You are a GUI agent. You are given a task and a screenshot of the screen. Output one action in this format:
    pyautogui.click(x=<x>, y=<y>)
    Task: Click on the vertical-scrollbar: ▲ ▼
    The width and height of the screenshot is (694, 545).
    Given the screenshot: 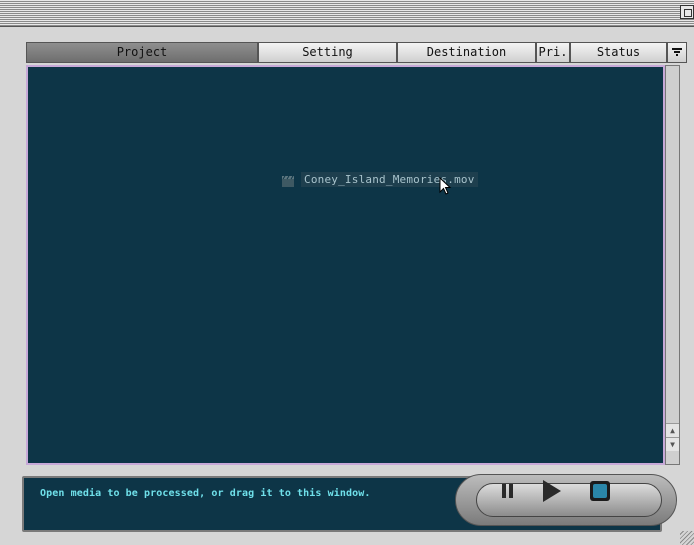 What is the action you would take?
    pyautogui.click(x=672, y=265)
    